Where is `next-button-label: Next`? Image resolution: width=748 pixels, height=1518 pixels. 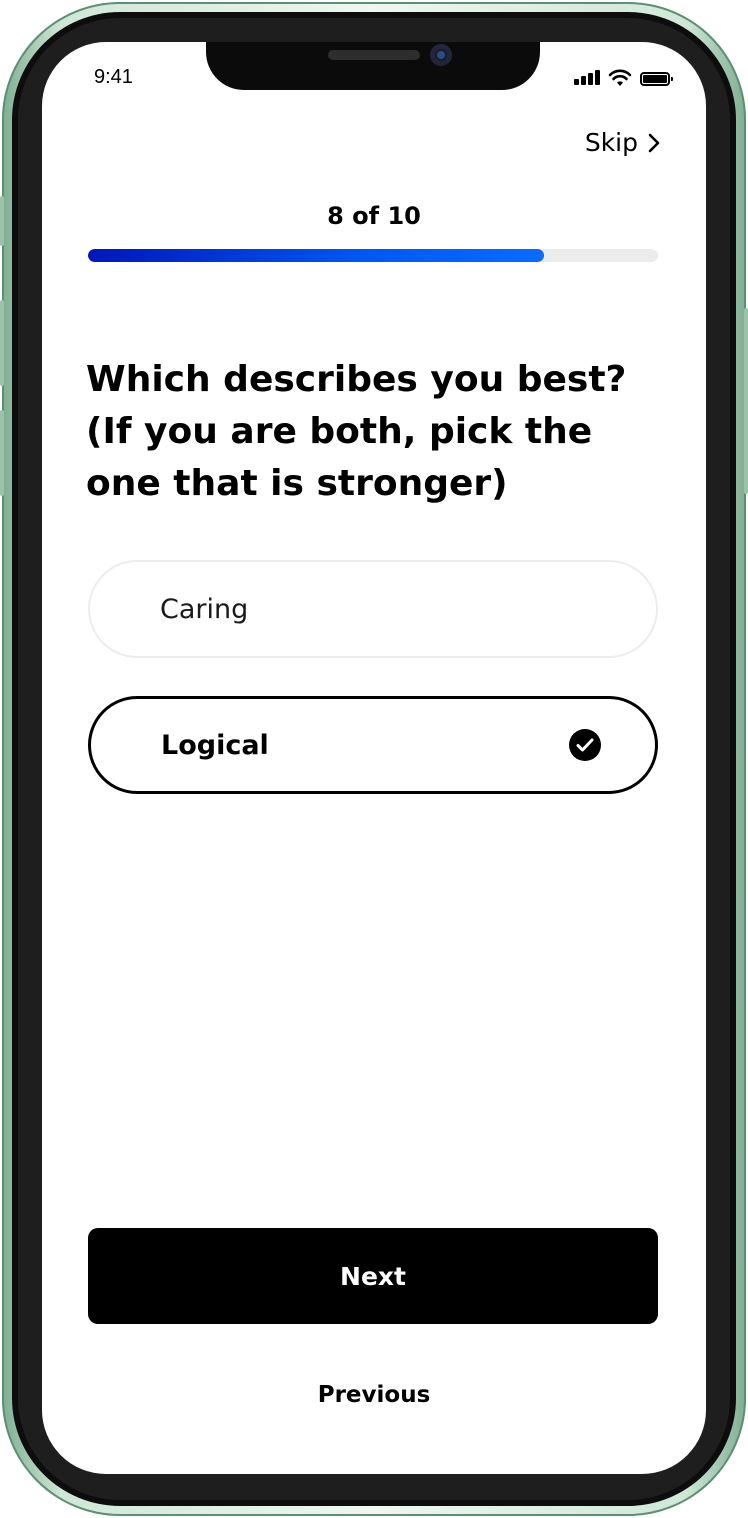 next-button-label: Next is located at coordinates (373, 1276).